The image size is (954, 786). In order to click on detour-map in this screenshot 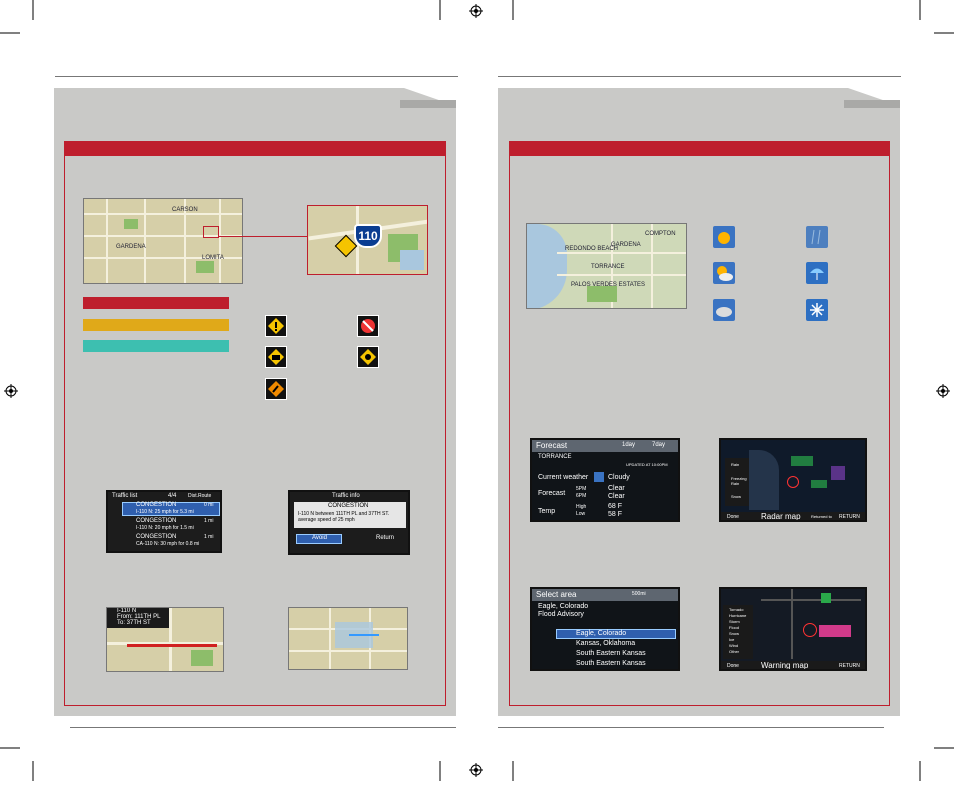, I will do `click(348, 638)`.